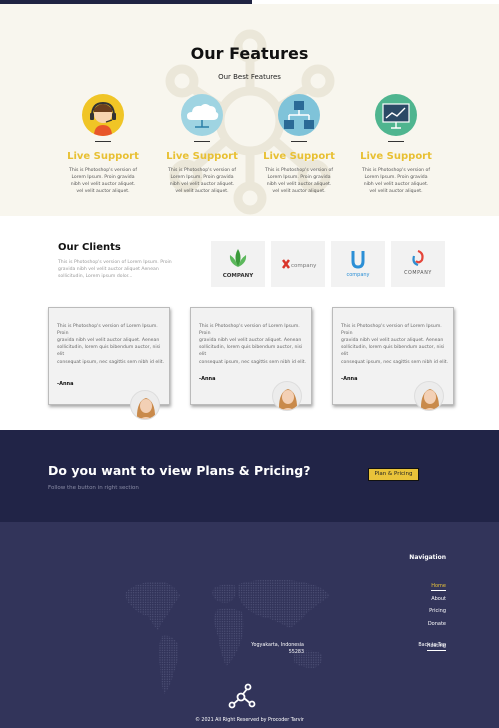 The width and height of the screenshot is (499, 728). Describe the element at coordinates (93, 488) in the screenshot. I see `cta-subtitle: Follow the button in right section` at that location.